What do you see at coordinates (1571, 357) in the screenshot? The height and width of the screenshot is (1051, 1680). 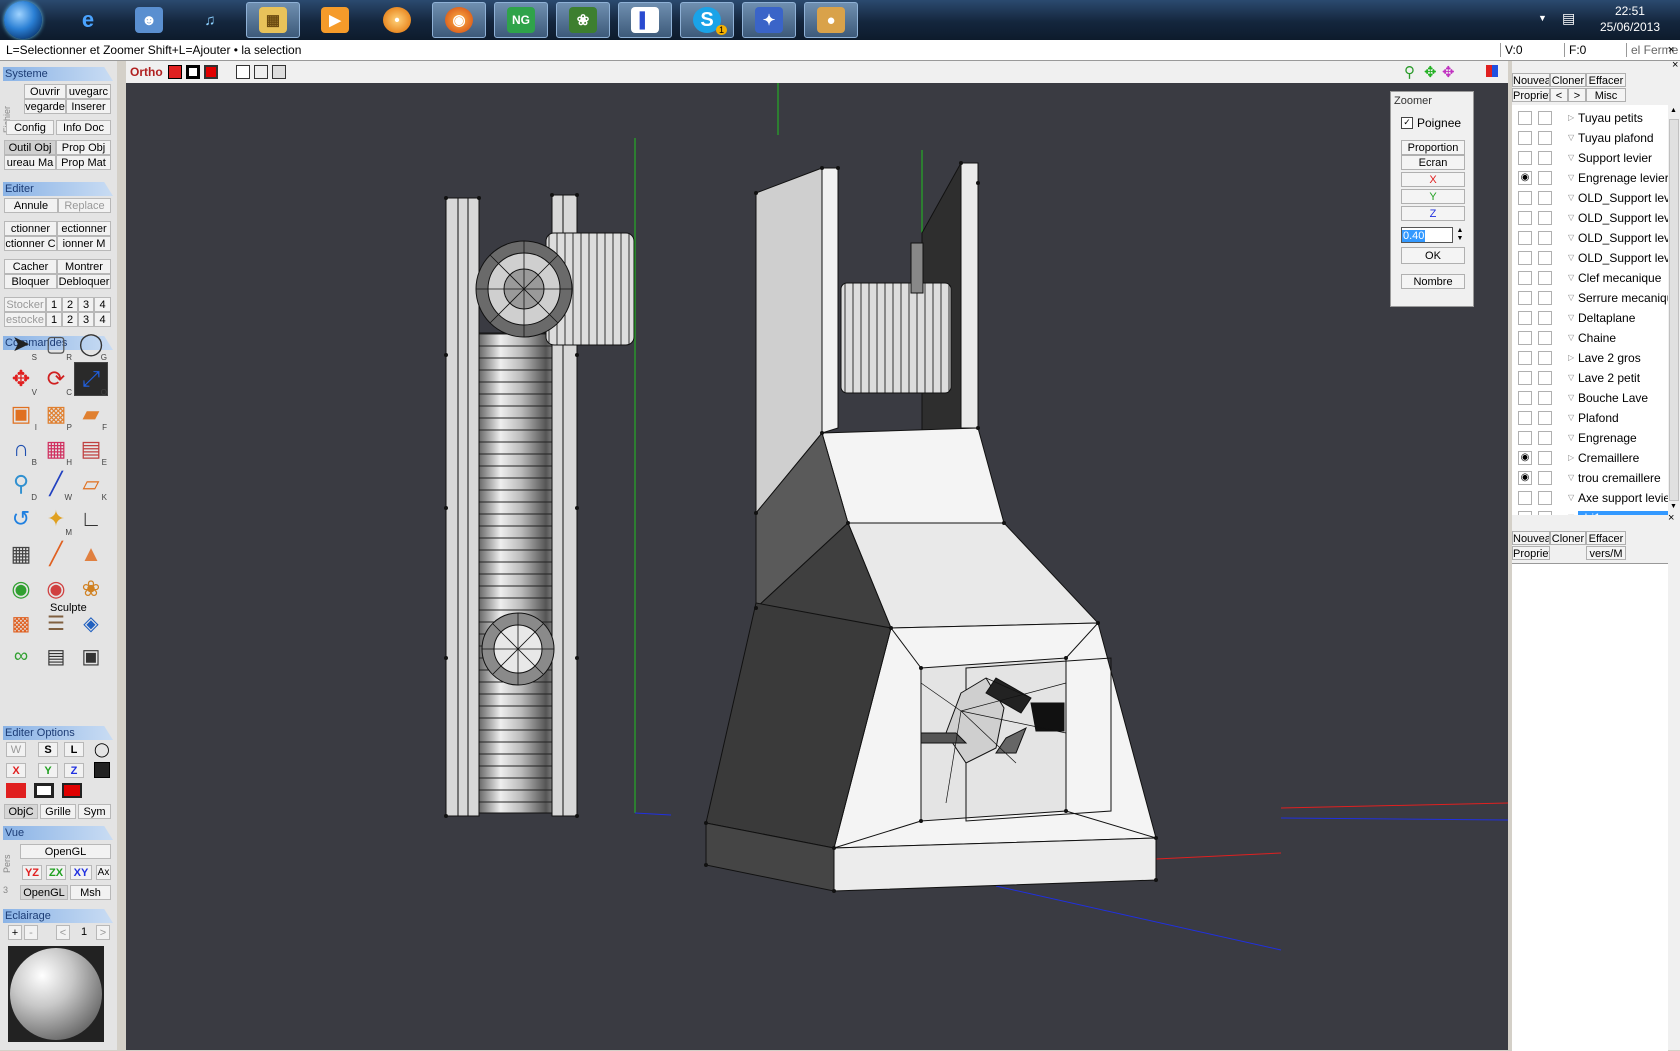 I see `expand-triangle-icon: ▷` at bounding box center [1571, 357].